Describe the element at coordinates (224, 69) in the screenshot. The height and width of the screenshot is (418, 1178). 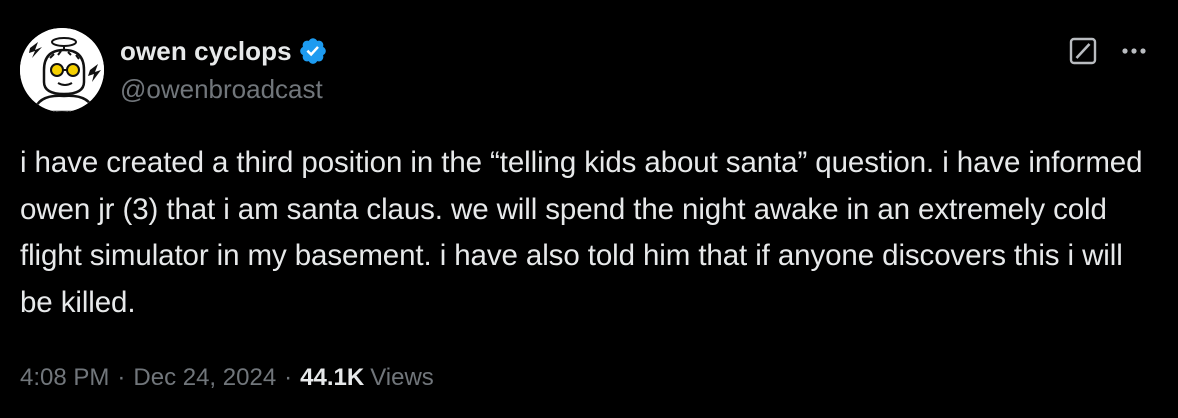
I see `author-block: owen cyclops @owenbroadcast` at that location.